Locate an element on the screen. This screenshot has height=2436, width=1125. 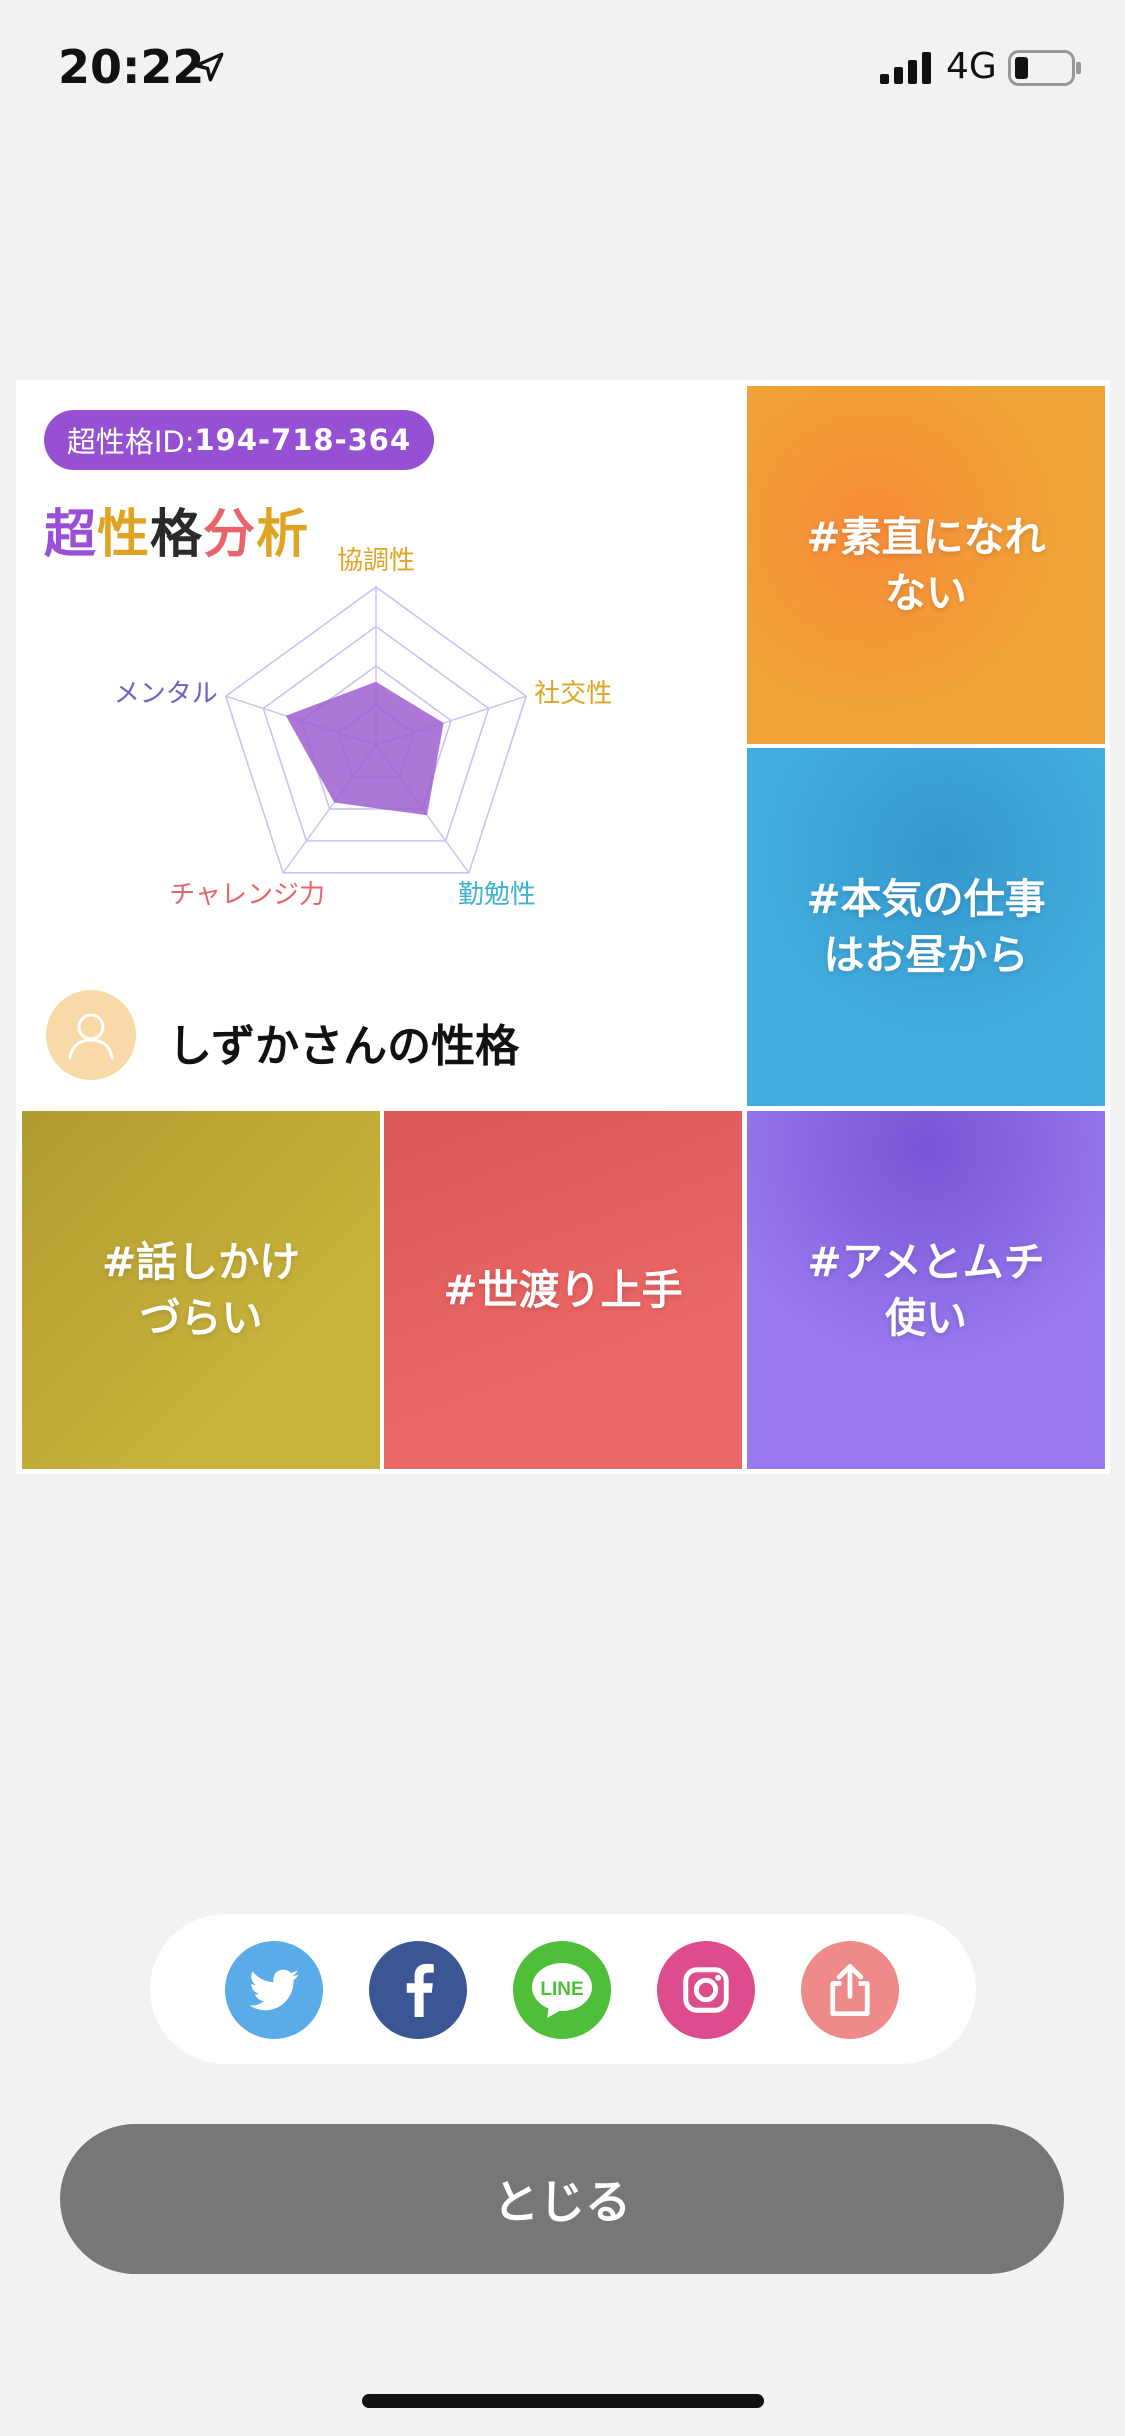
twitter-icon is located at coordinates (274, 1990).